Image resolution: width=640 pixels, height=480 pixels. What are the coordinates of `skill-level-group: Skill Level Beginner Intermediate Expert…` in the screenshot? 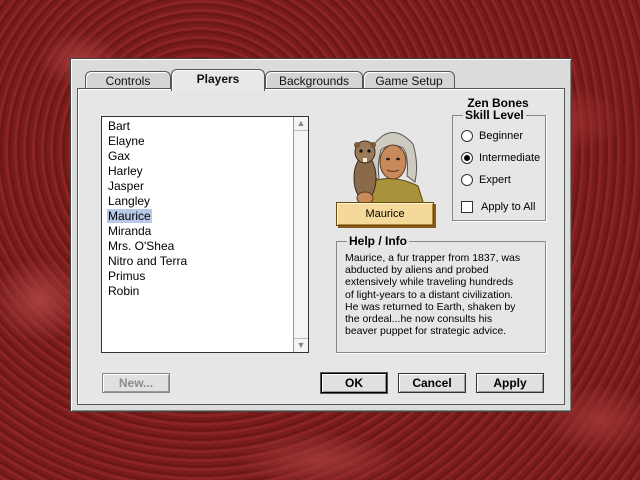 It's located at (499, 164).